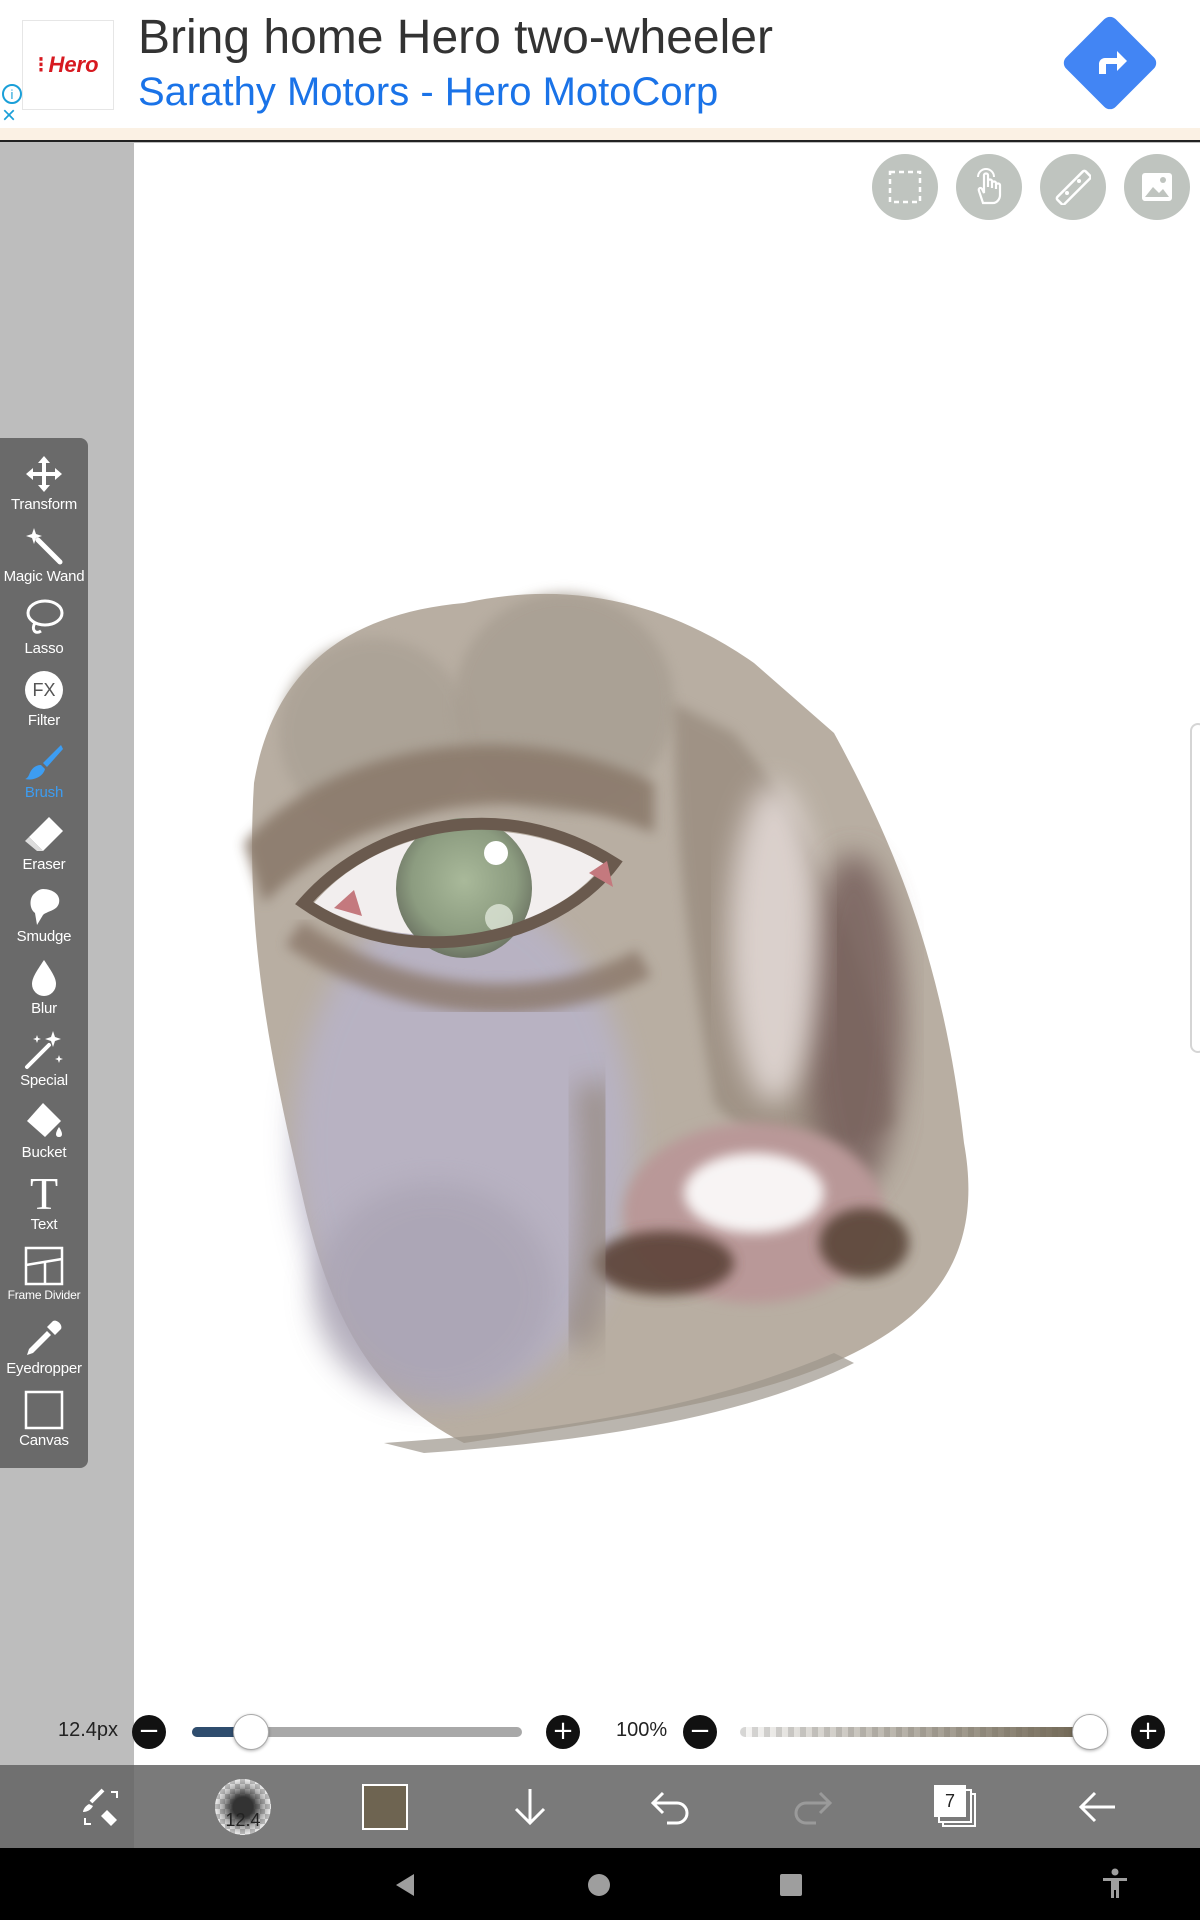  What do you see at coordinates (73, 64) in the screenshot?
I see `ad-brand-text: Hero` at bounding box center [73, 64].